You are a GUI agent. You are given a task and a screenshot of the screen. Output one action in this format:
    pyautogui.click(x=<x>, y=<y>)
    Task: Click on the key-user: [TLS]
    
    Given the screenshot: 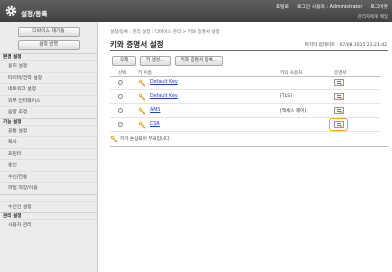 What is the action you would take?
    pyautogui.click(x=286, y=96)
    